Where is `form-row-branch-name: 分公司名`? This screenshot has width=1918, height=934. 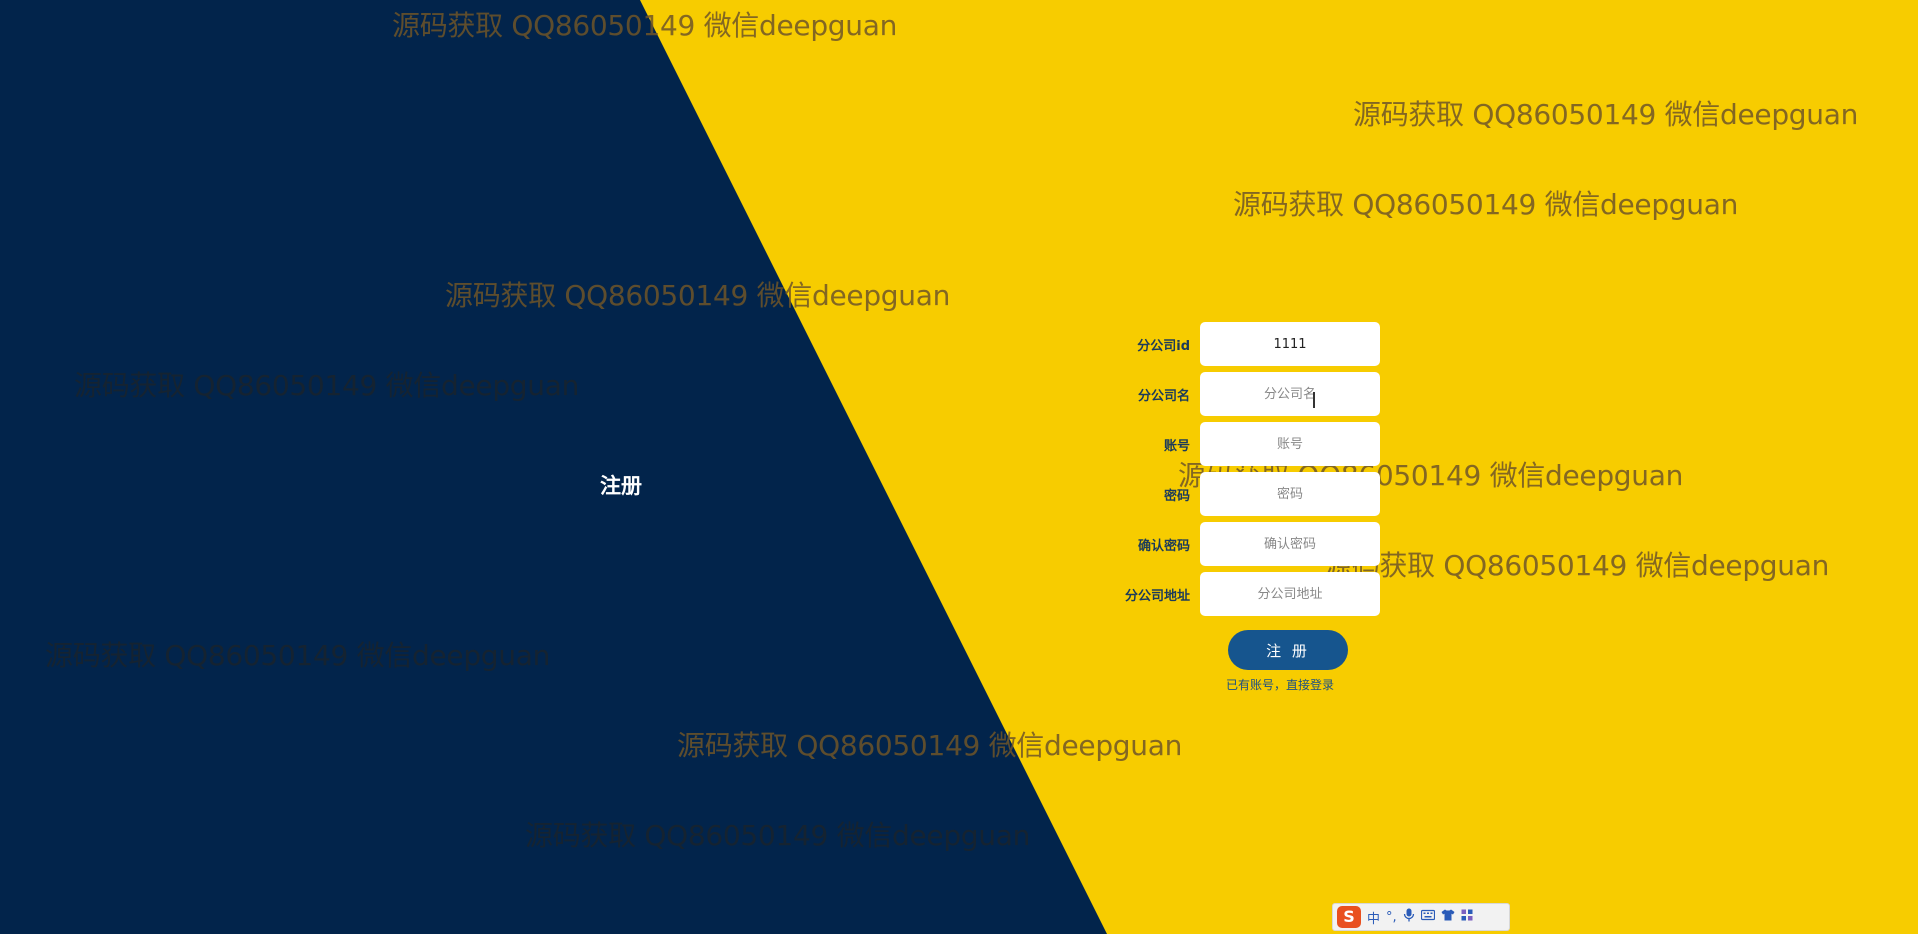
form-row-branch-name: 分公司名 is located at coordinates (1240, 397).